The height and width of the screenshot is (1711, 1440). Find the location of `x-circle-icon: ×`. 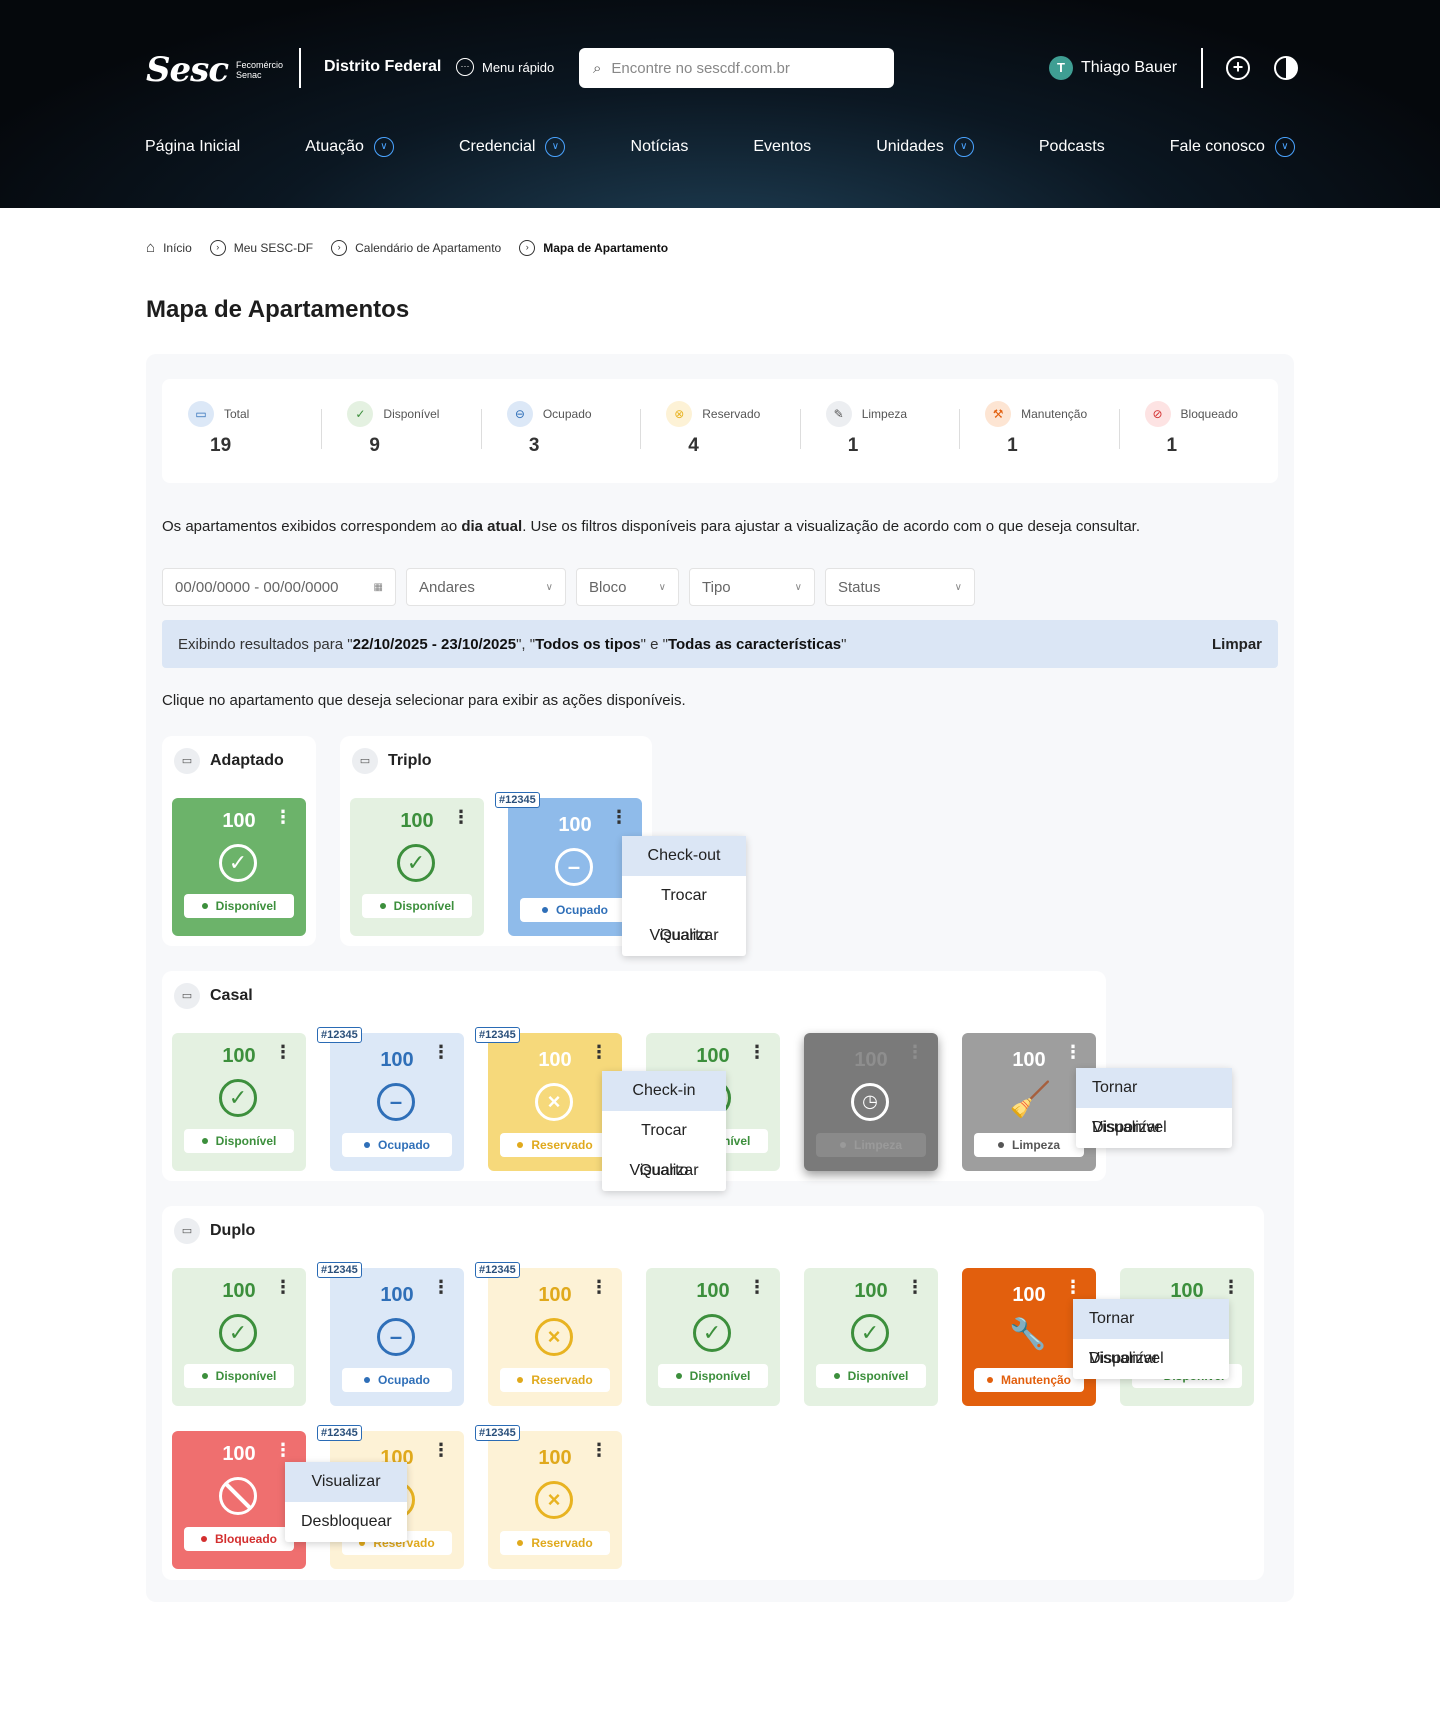

x-circle-icon: × is located at coordinates (554, 1337).